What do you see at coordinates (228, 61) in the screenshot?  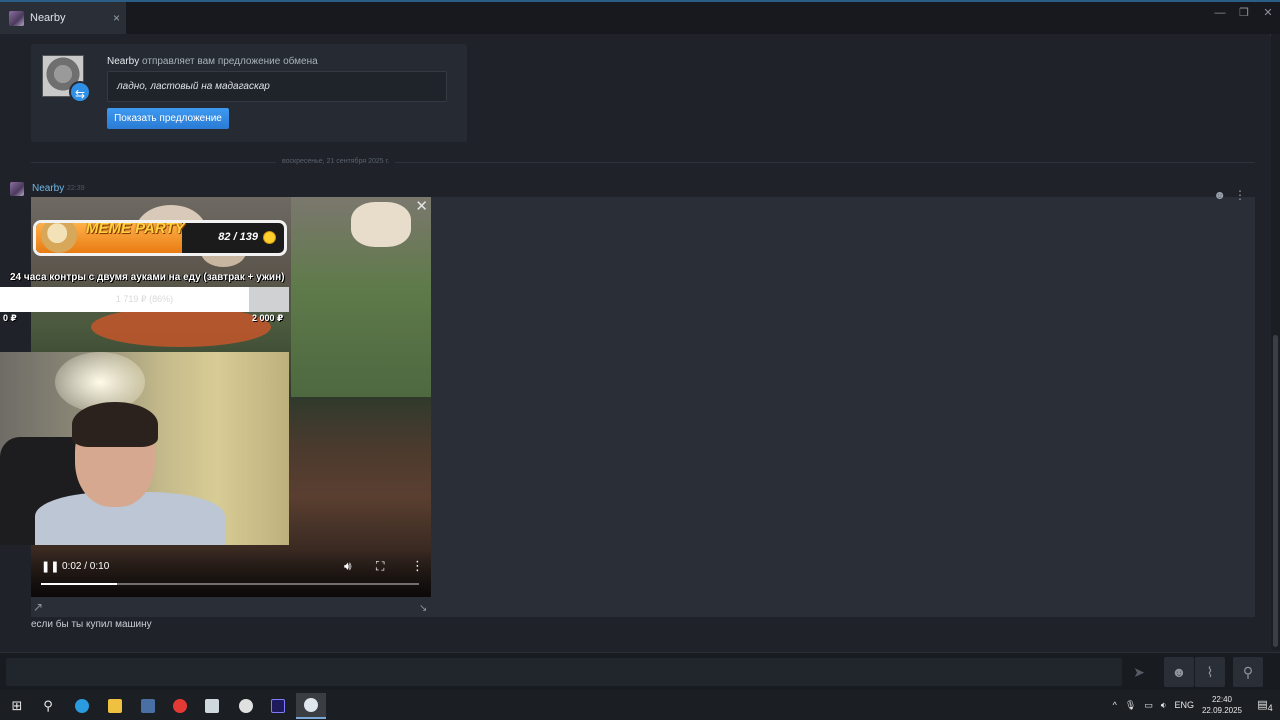 I see `trade-action: отправляет вам предложение обмена` at bounding box center [228, 61].